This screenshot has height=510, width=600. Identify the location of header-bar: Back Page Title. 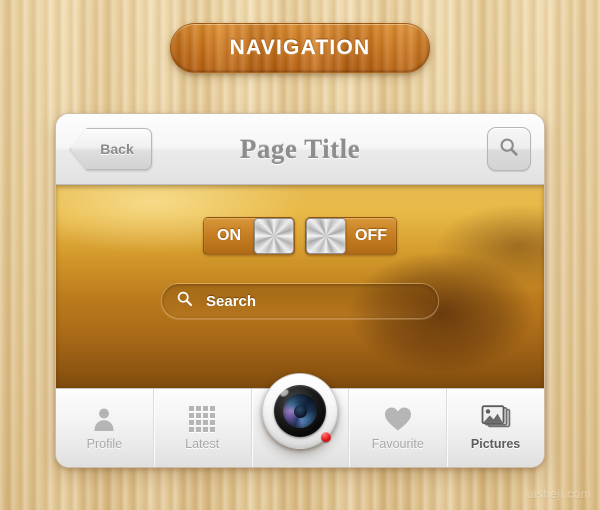
(300, 149).